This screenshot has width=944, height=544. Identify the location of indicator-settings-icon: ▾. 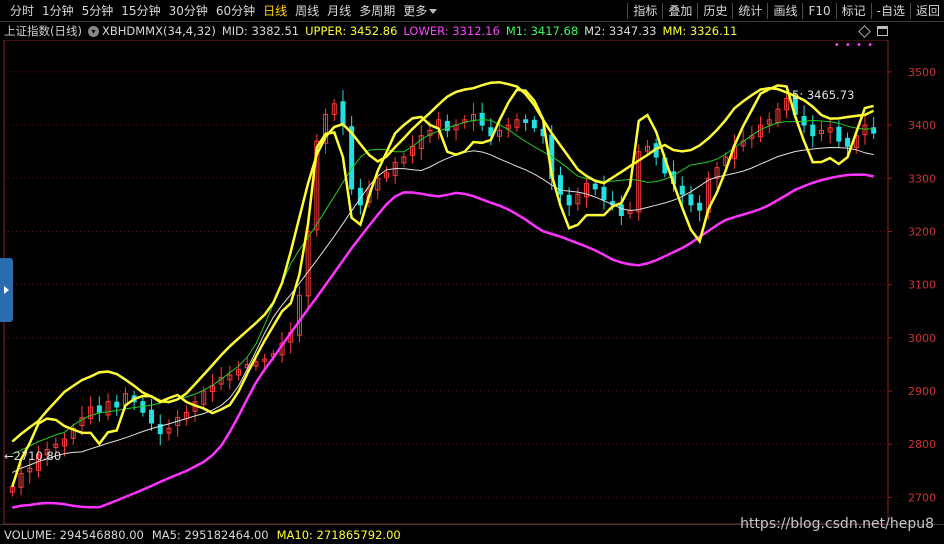
(93, 31).